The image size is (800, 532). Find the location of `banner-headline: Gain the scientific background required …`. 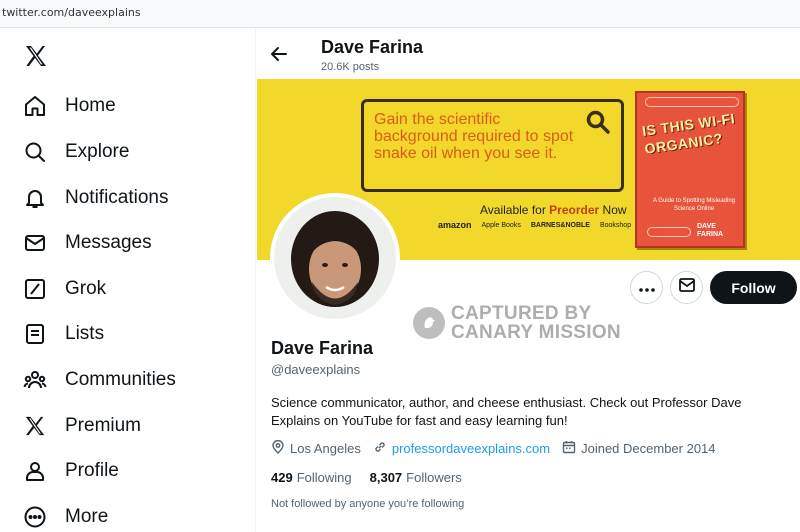

banner-headline: Gain the scientific background required … is located at coordinates (474, 136).